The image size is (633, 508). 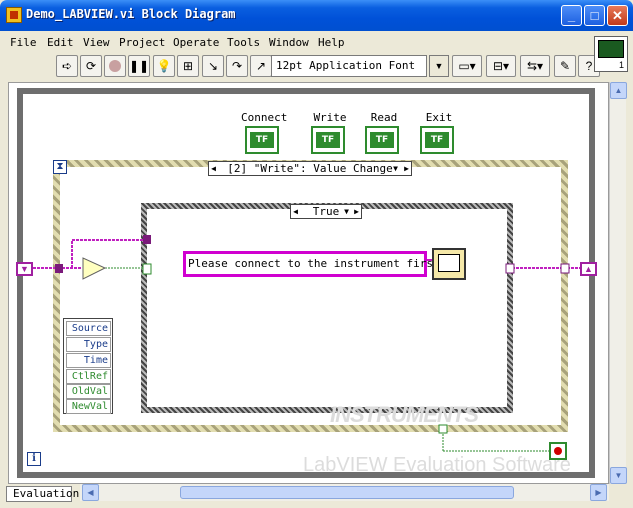 I want to click on vertical-scrollbar: ▲ ▼, so click(x=618, y=283).